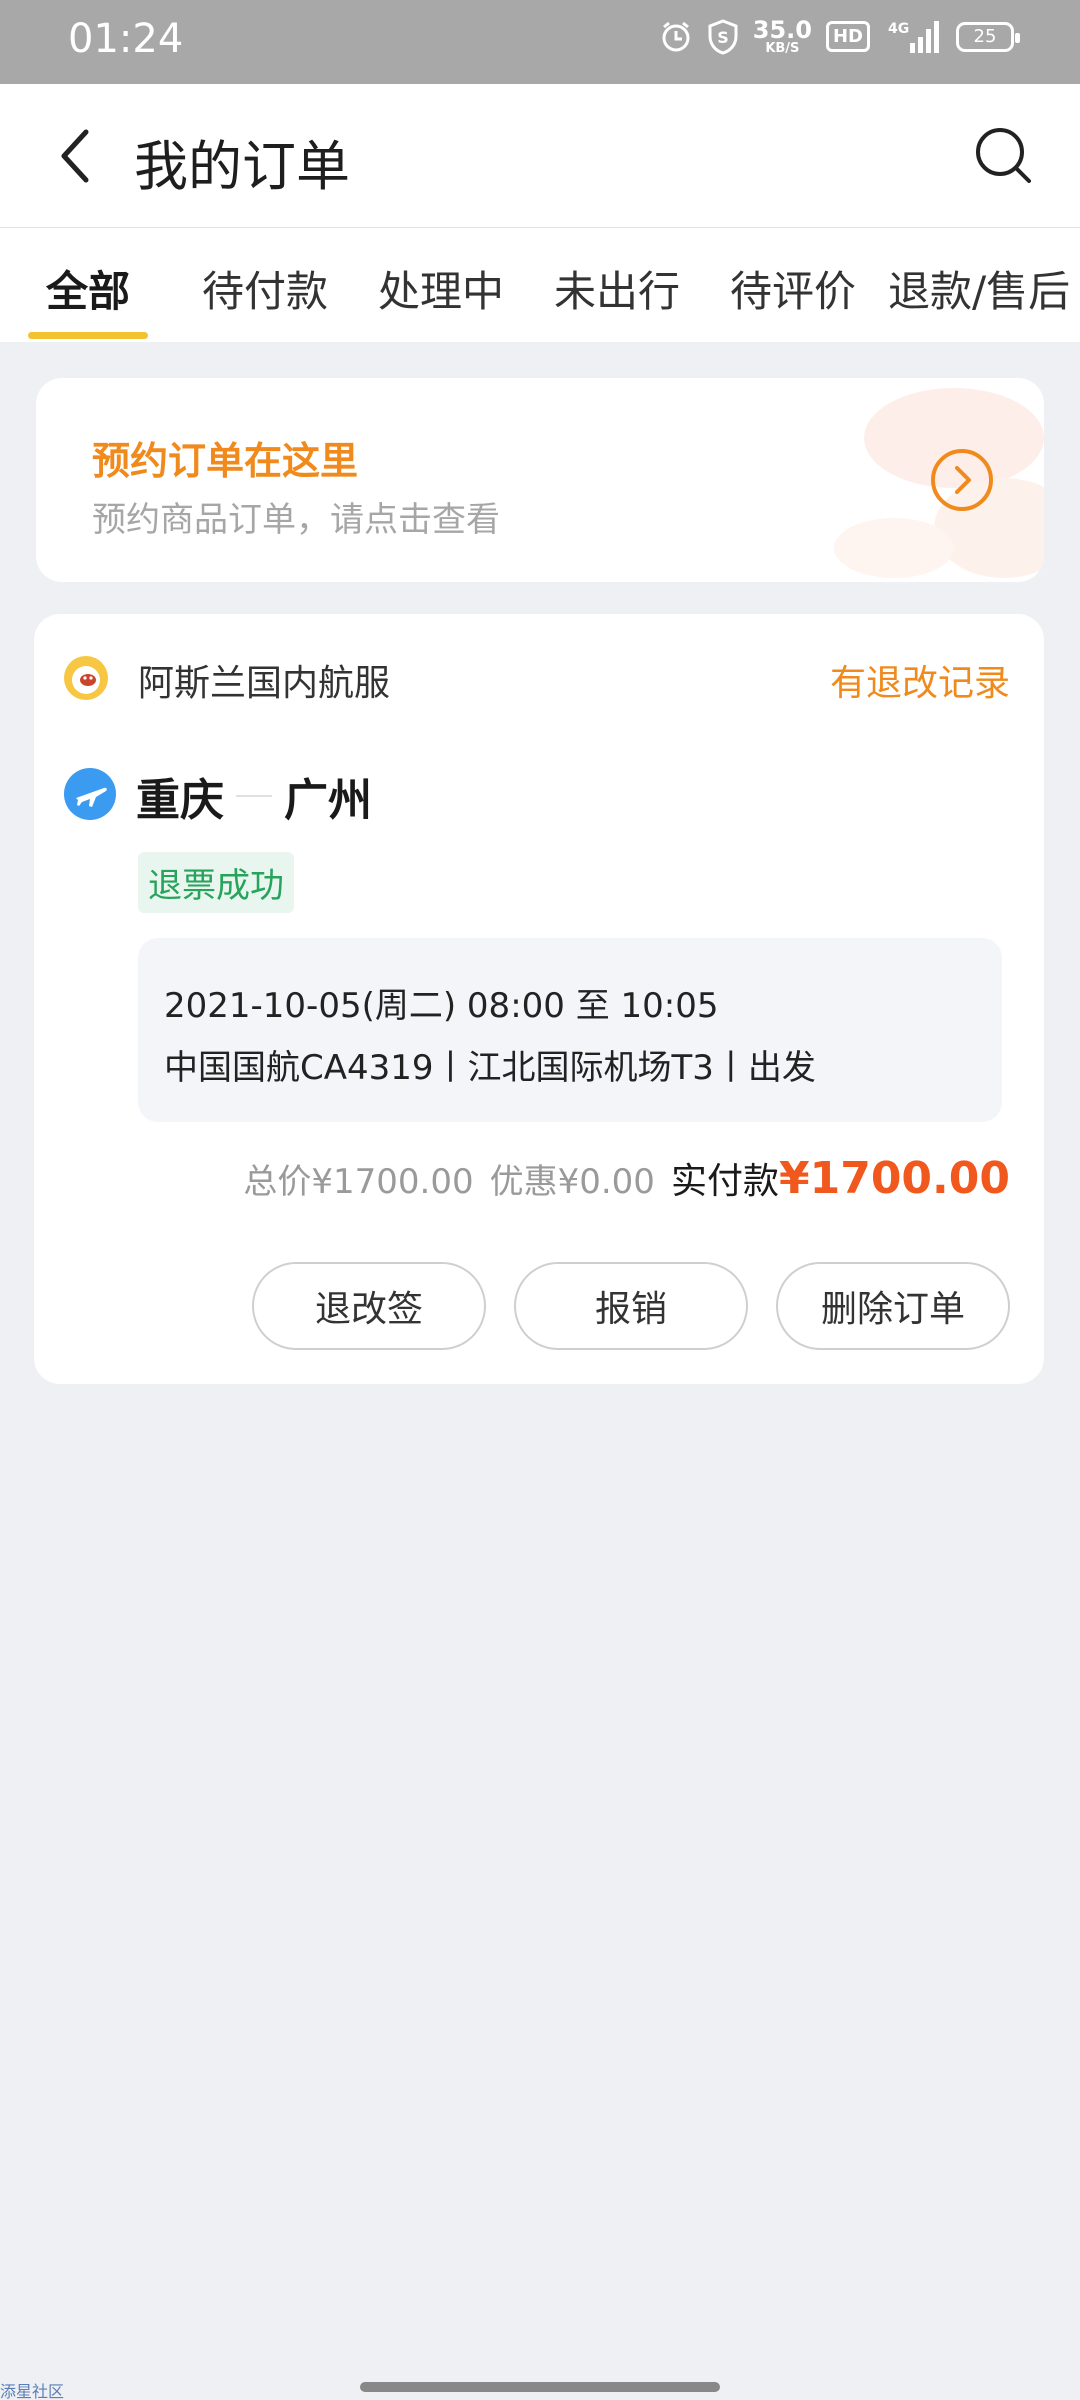 The image size is (1080, 2400). What do you see at coordinates (32, 2391) in the screenshot?
I see `watermark: 添星社区` at bounding box center [32, 2391].